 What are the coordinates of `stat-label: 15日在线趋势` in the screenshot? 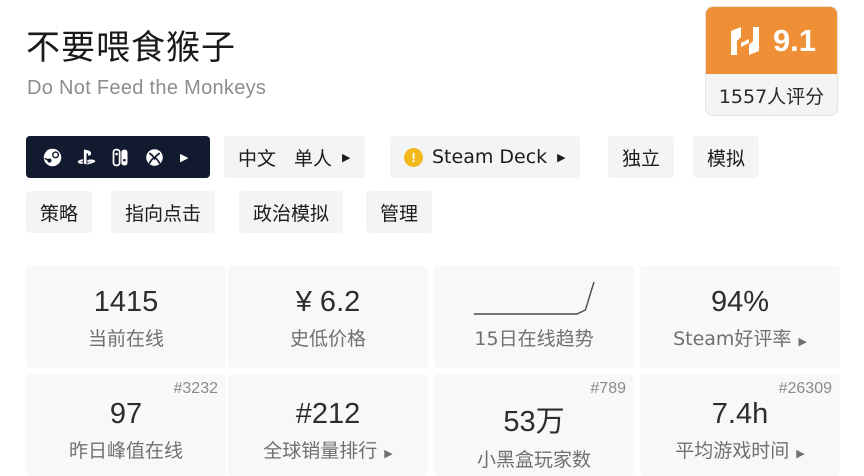 It's located at (534, 339).